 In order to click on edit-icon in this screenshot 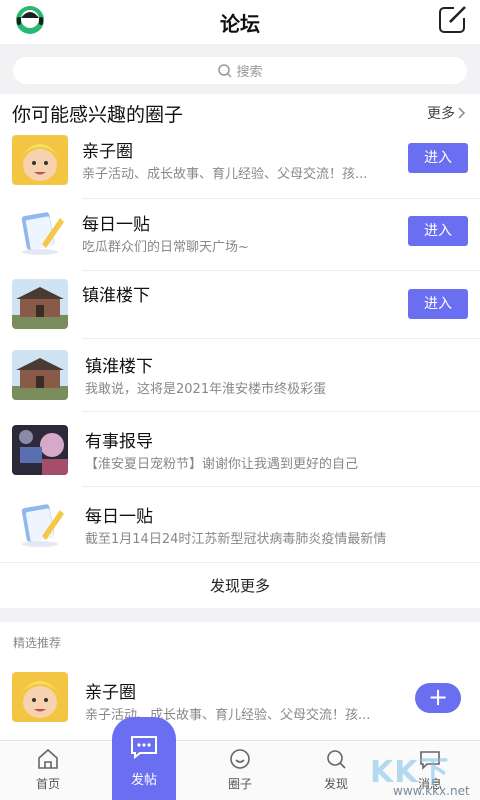, I will do `click(453, 19)`.